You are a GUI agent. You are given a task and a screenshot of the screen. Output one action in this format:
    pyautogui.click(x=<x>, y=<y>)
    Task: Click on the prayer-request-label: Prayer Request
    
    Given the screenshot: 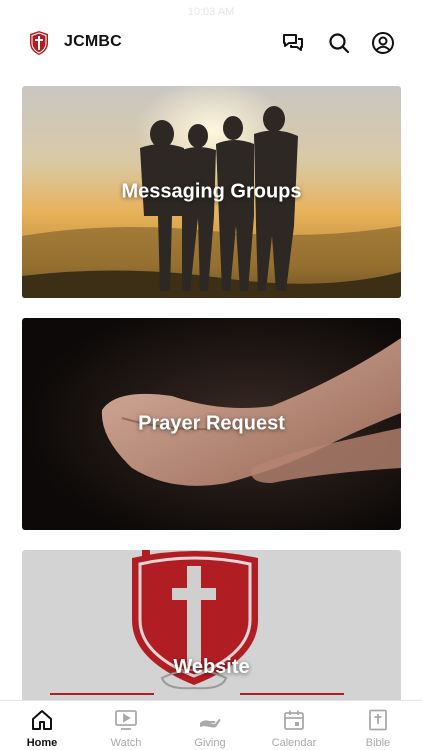 What is the action you would take?
    pyautogui.click(x=211, y=423)
    